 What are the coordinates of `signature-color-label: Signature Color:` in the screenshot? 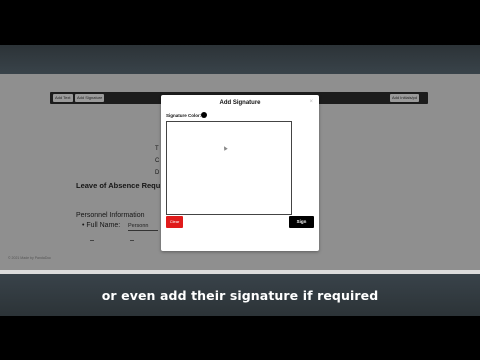 It's located at (184, 115).